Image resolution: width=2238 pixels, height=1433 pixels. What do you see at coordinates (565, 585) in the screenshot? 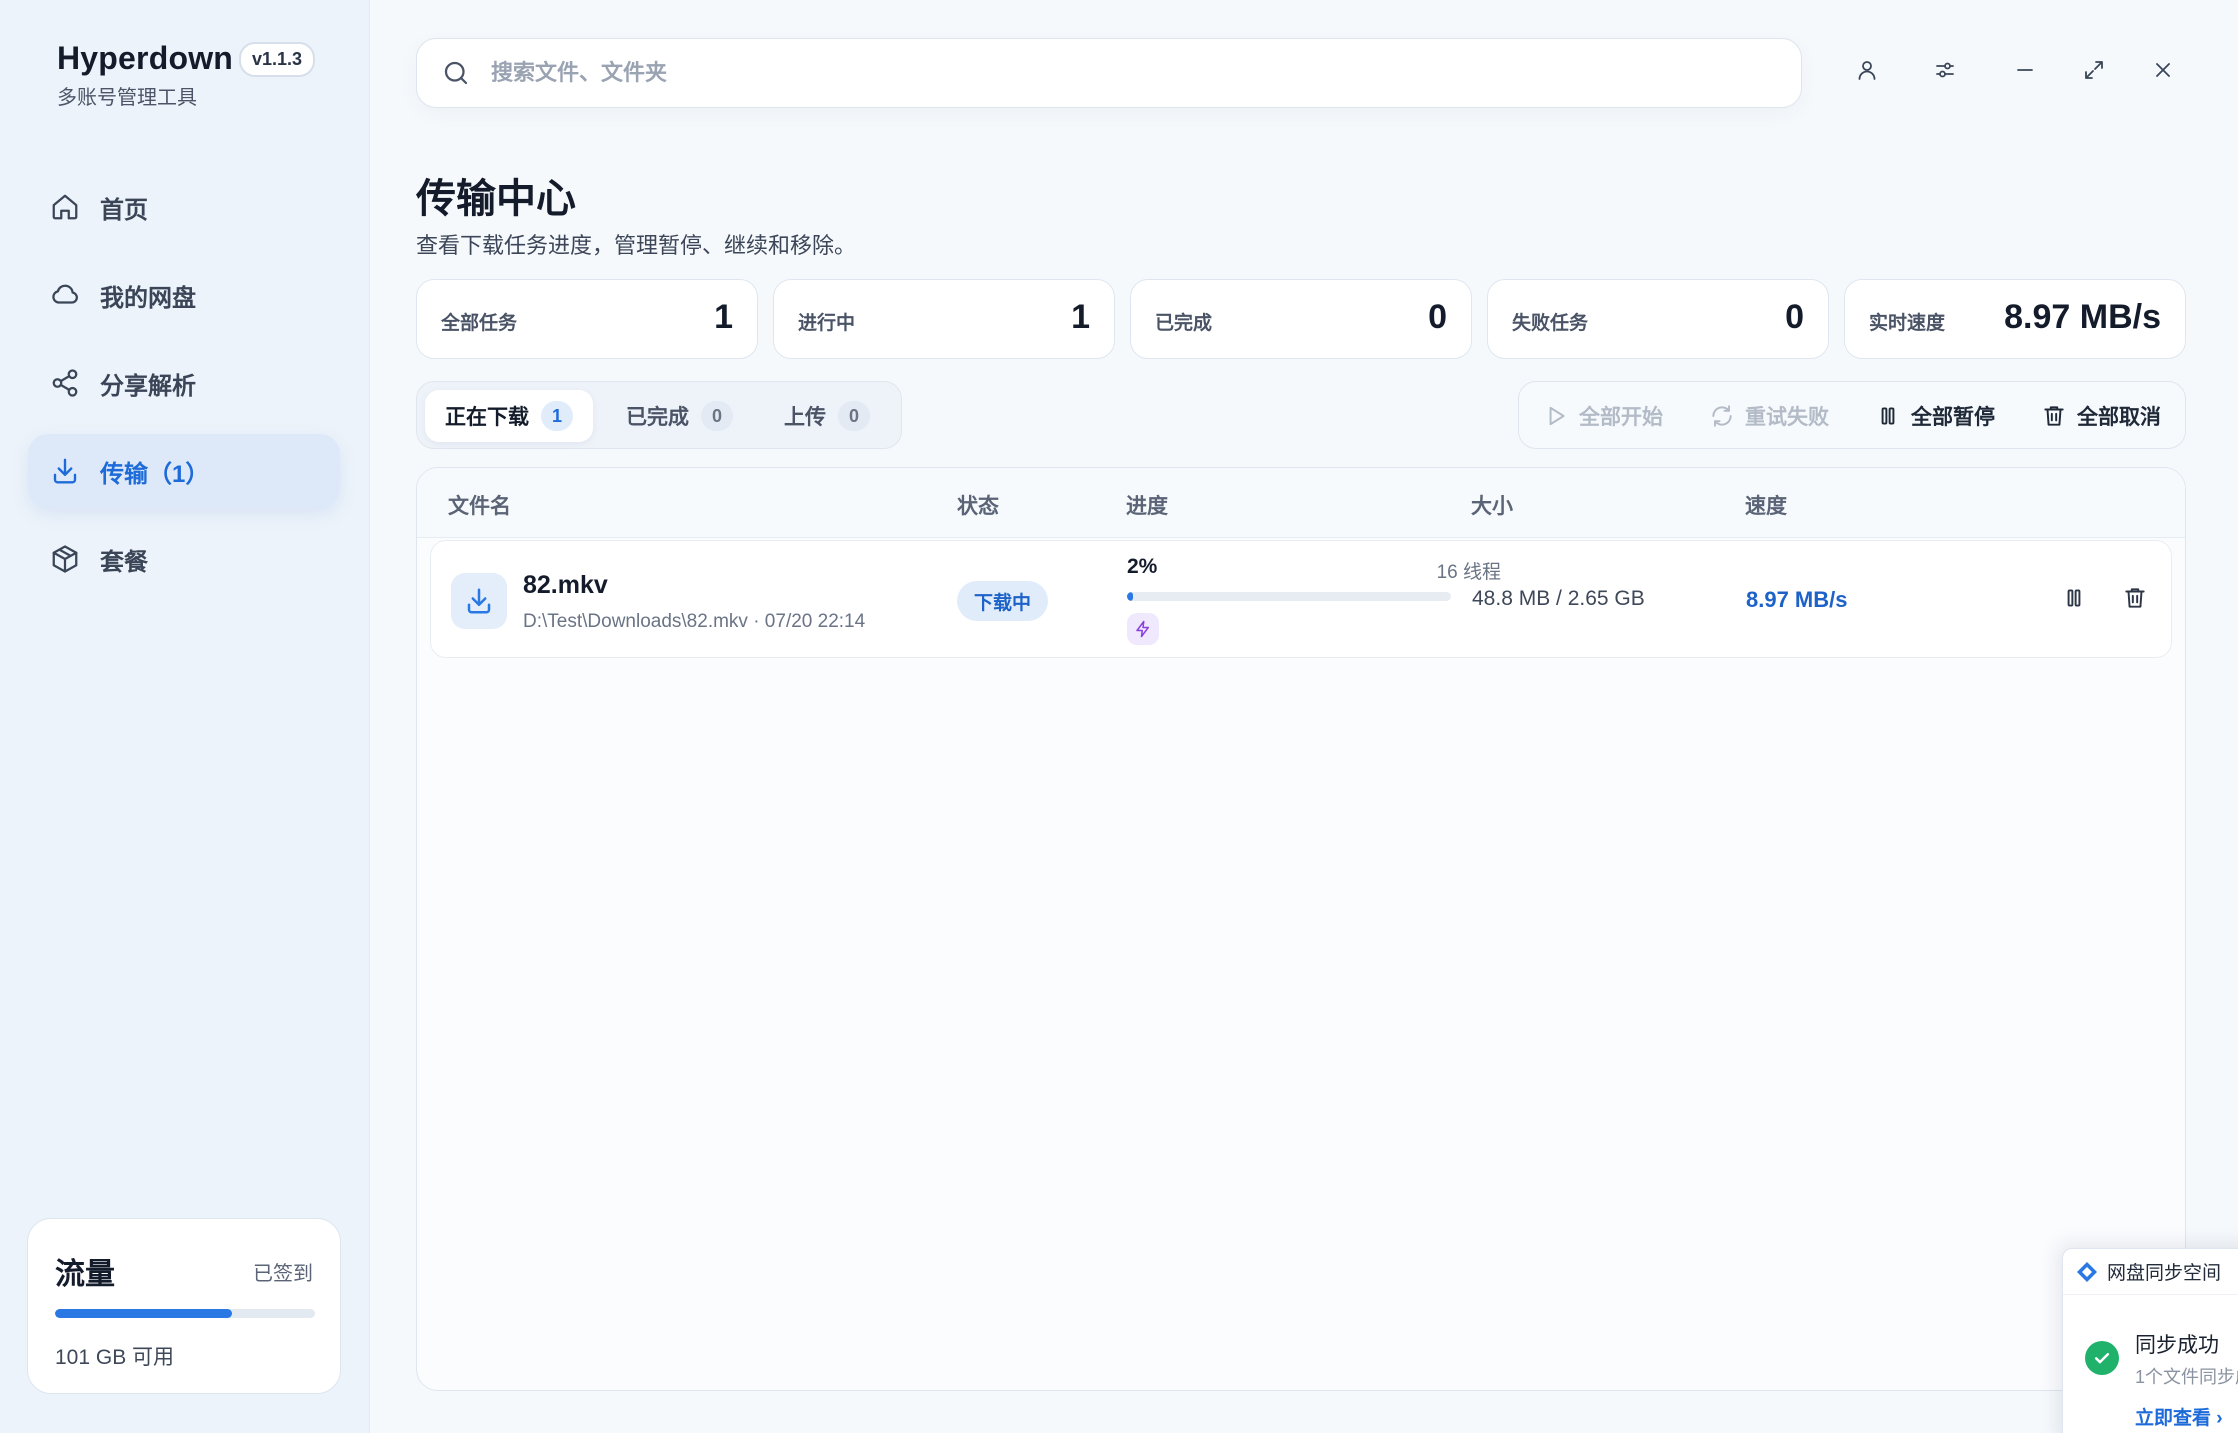
I see `file-name: 82.mkv` at bounding box center [565, 585].